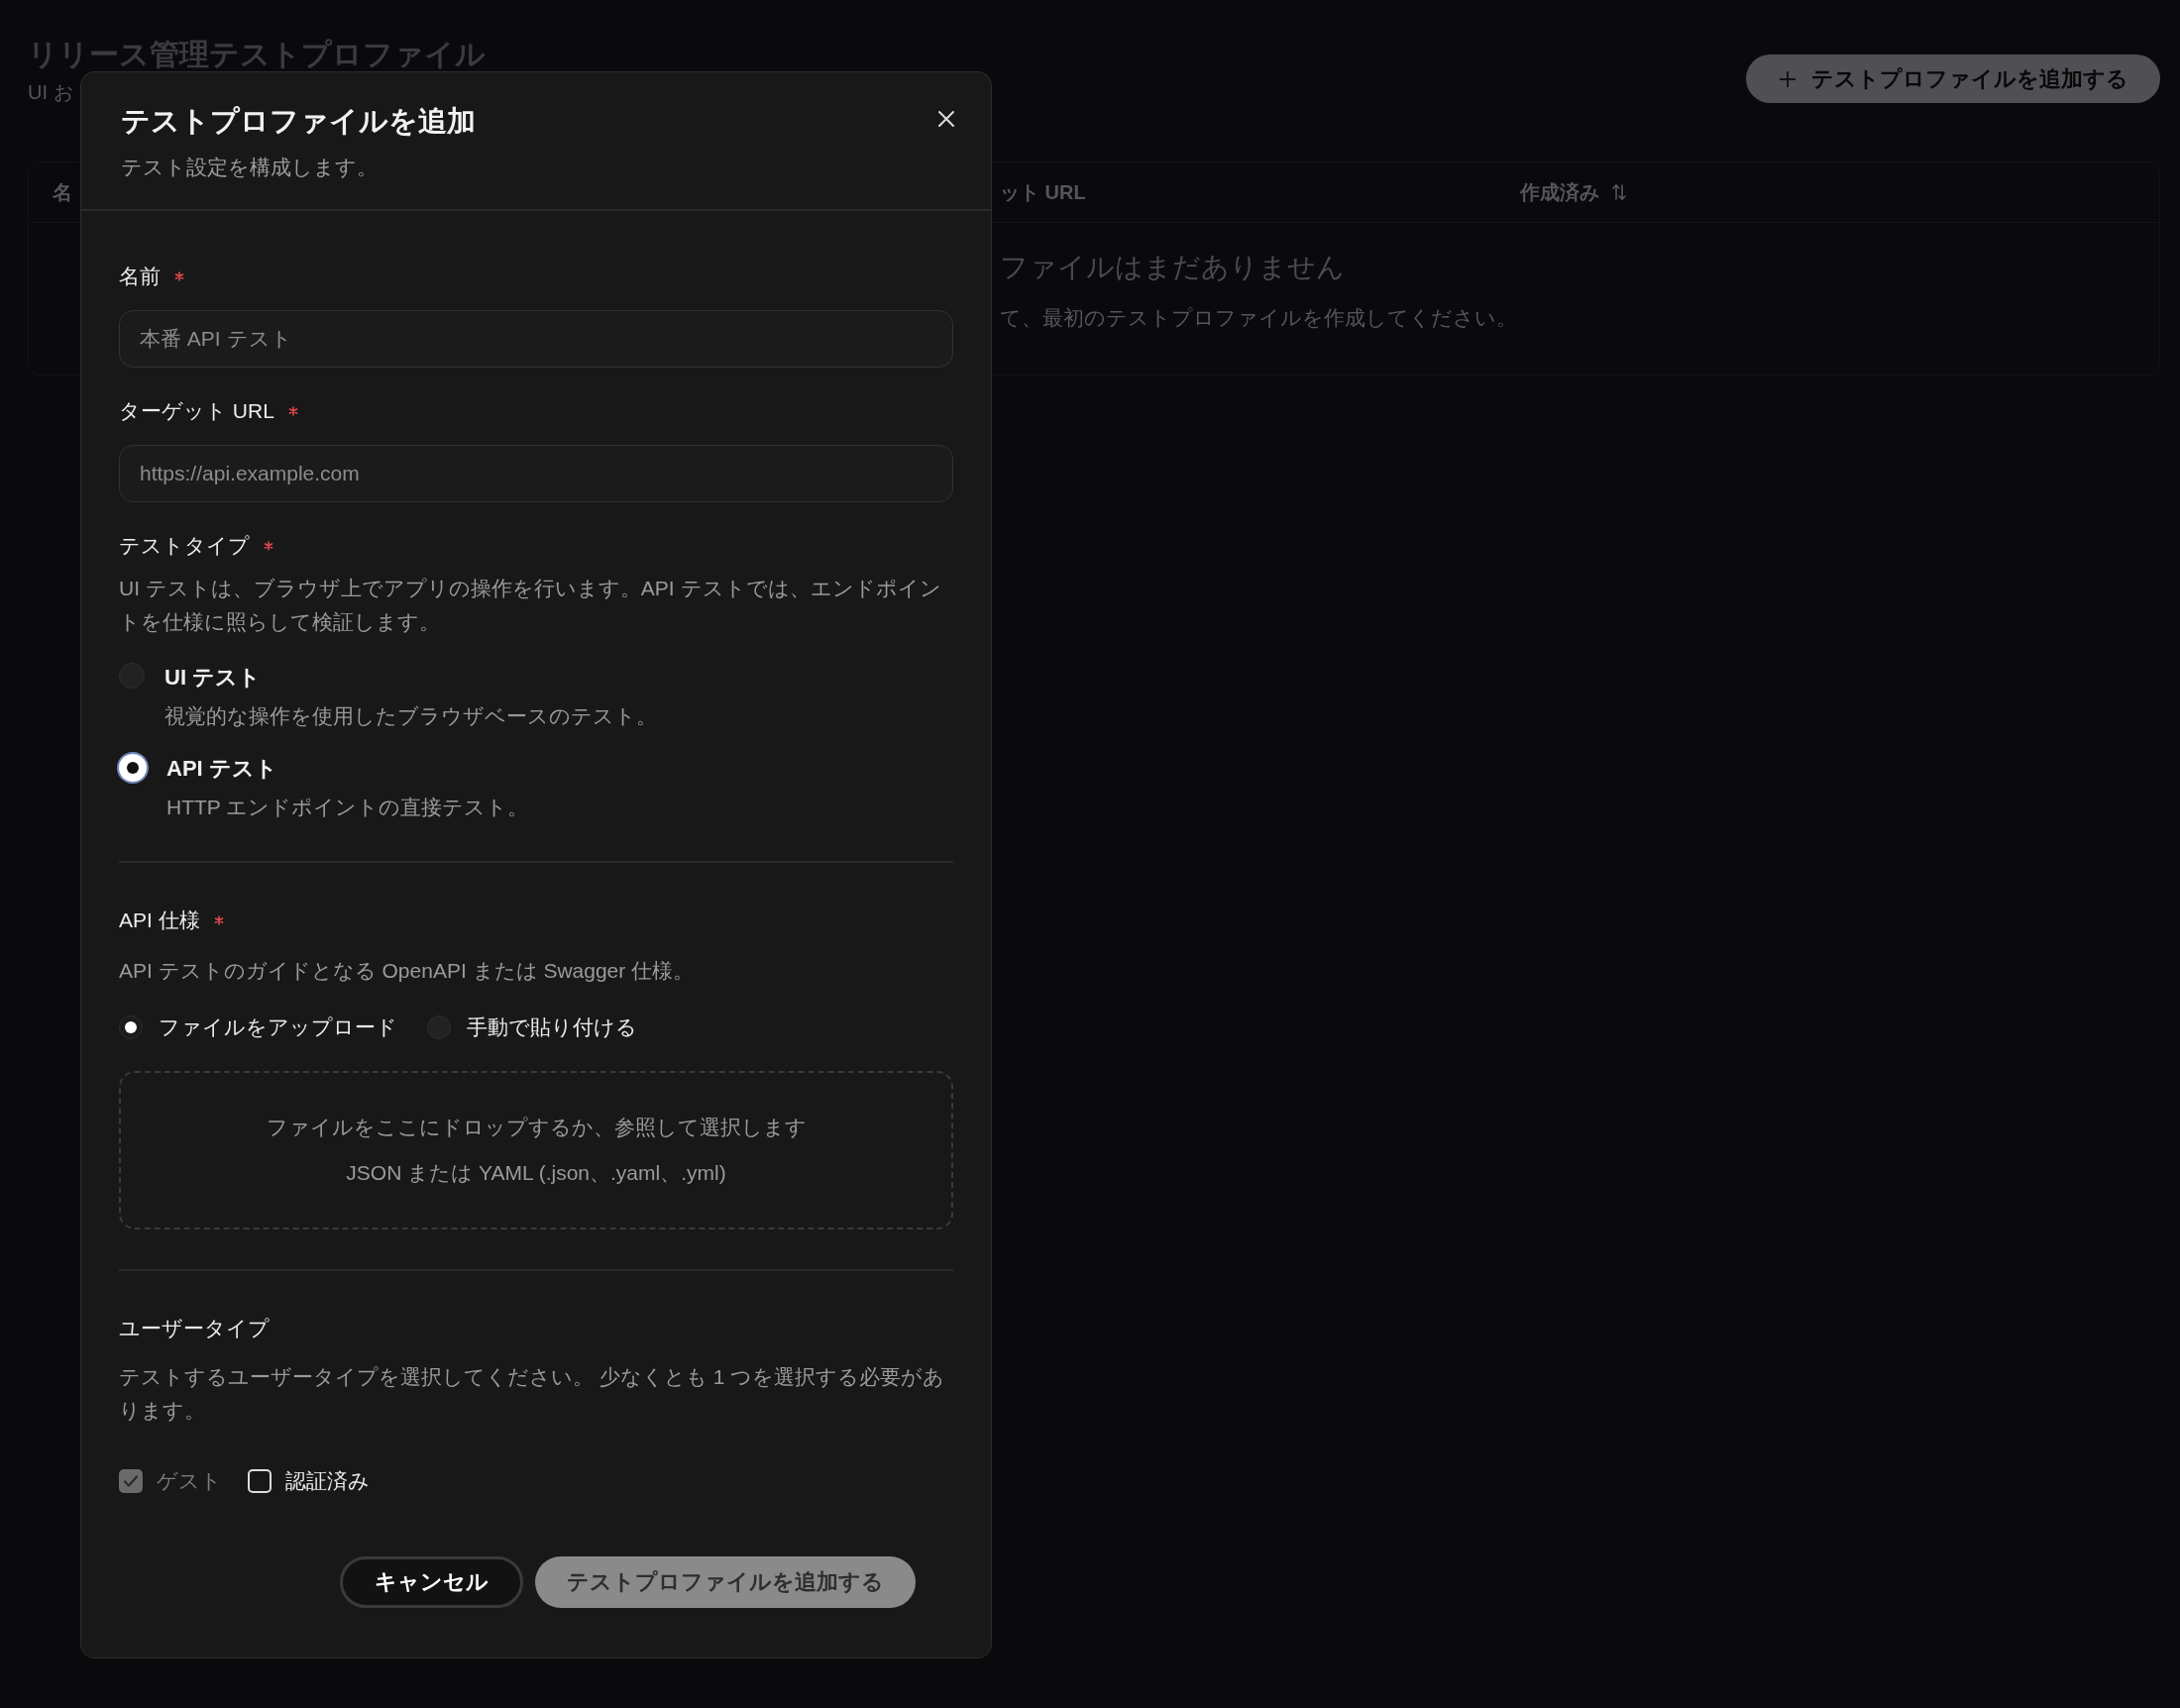 Image resolution: width=2180 pixels, height=1708 pixels. I want to click on field-label: ターゲット URL, so click(196, 411).